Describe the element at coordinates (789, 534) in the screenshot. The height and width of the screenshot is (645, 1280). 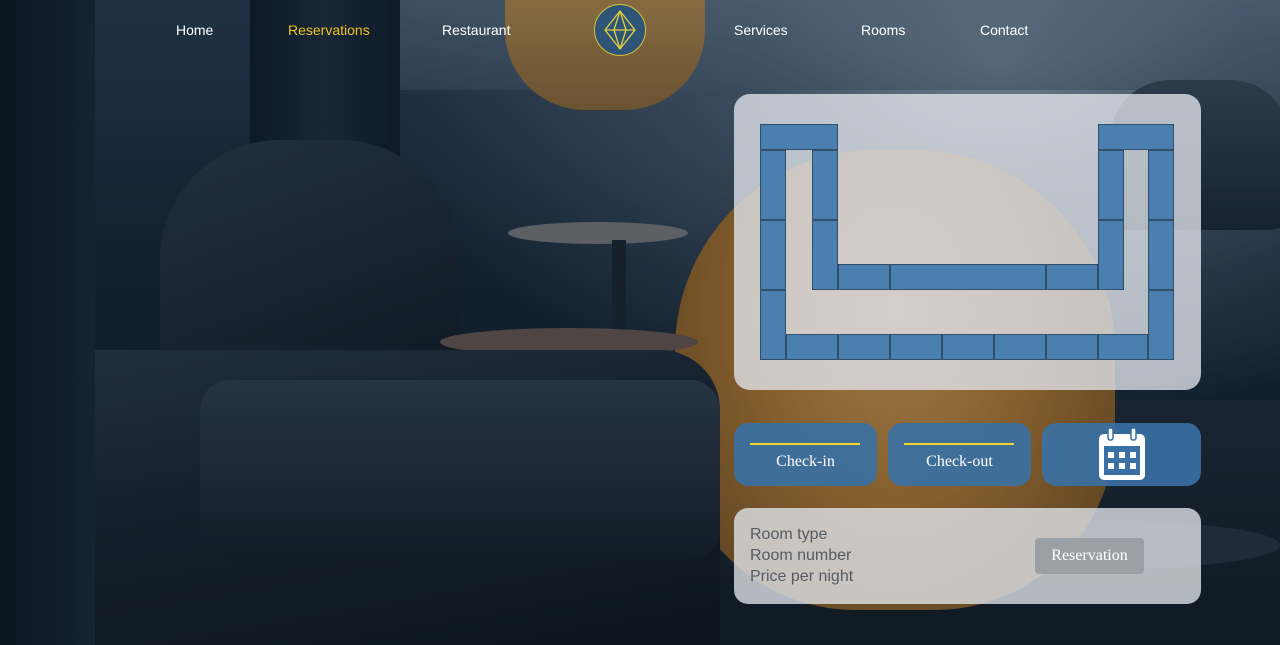
I see `room-type-label: Room type` at that location.